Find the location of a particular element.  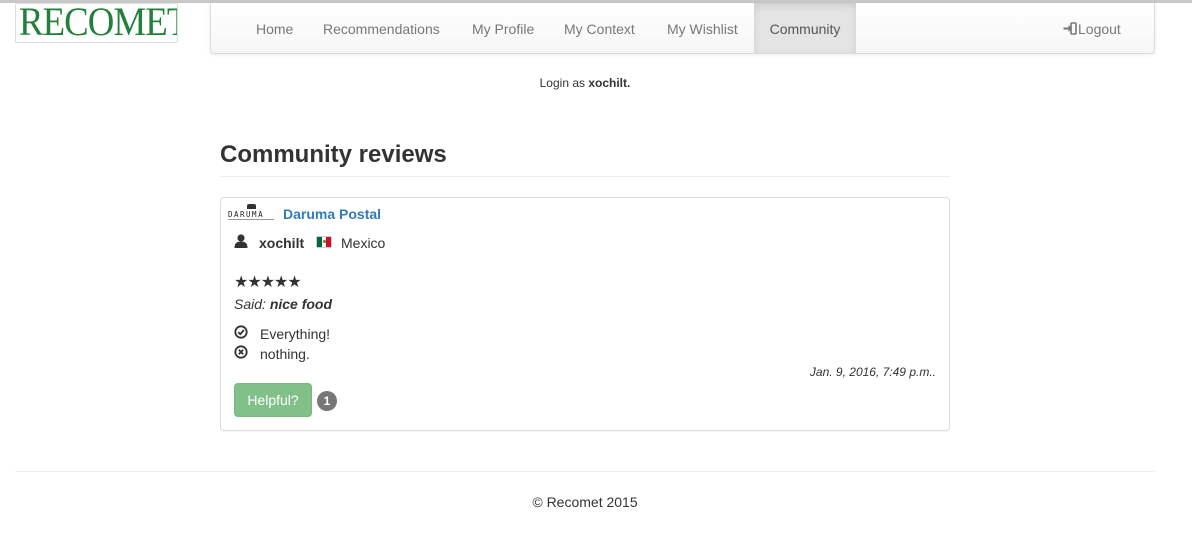

login-username: xochilt. is located at coordinates (609, 83).